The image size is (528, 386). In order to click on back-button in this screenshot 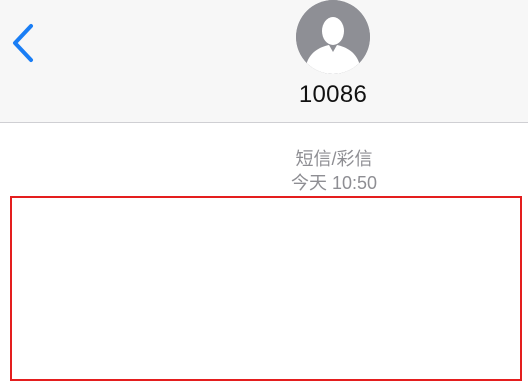, I will do `click(24, 43)`.